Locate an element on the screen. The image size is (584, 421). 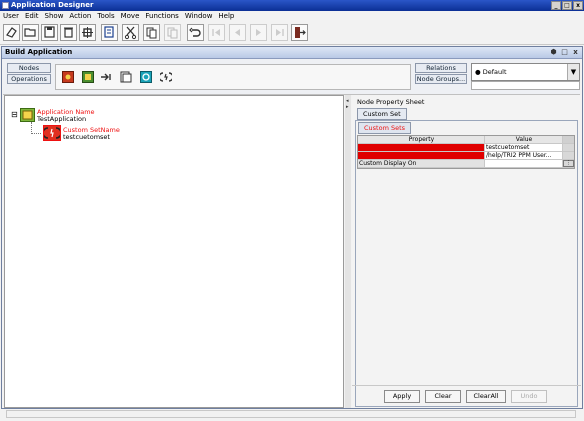
property-grid-header: Property Value is located at coordinates (466, 140).